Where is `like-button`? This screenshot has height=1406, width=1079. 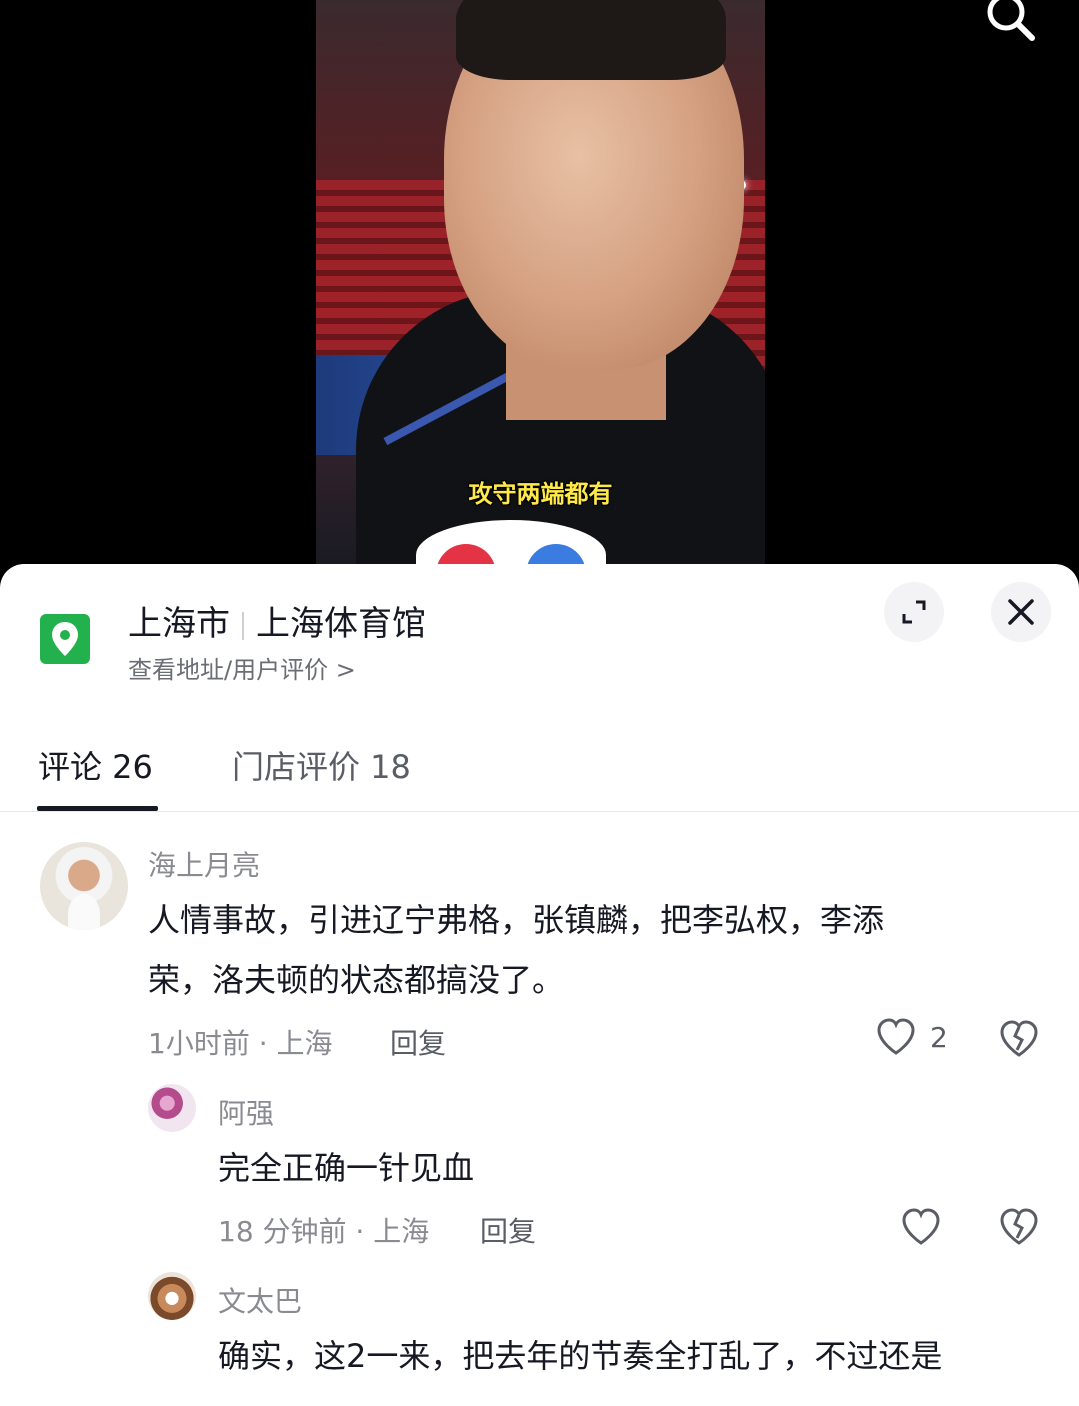 like-button is located at coordinates (921, 1227).